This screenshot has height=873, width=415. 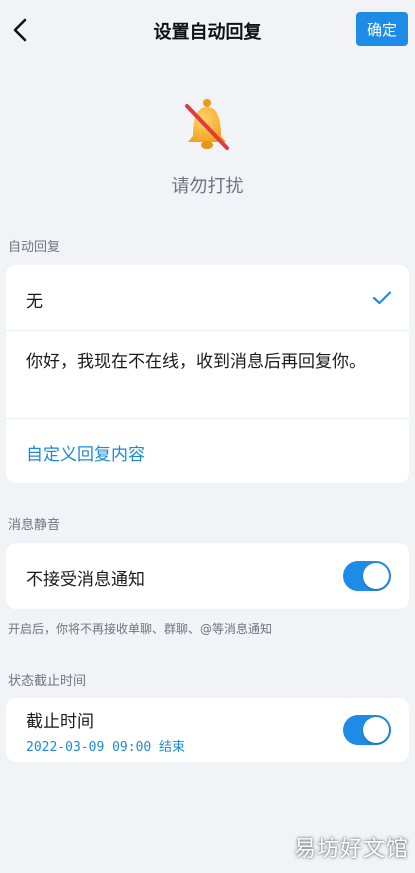 I want to click on mute-hint: 开启后，你将不再接收单聊、群聊、@等消息通知, so click(x=140, y=629).